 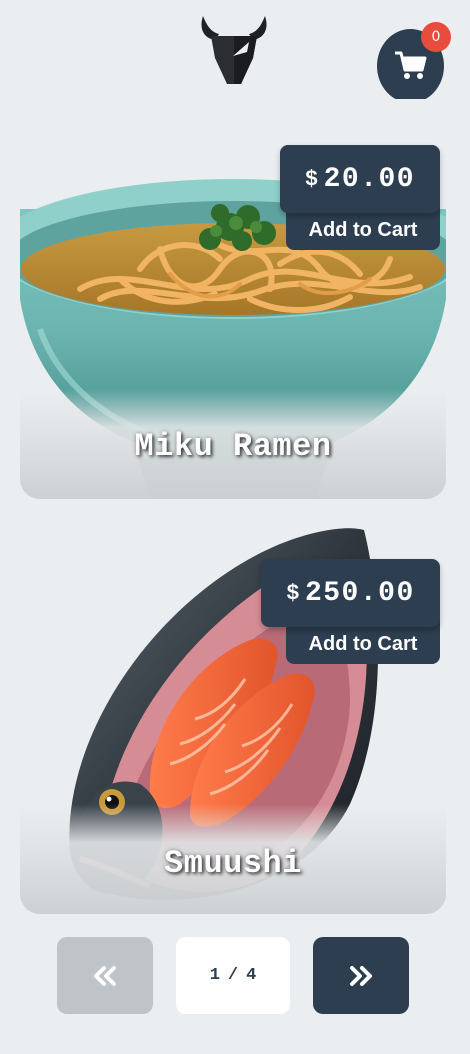 I want to click on double-chevron-right-icon, so click(x=361, y=975).